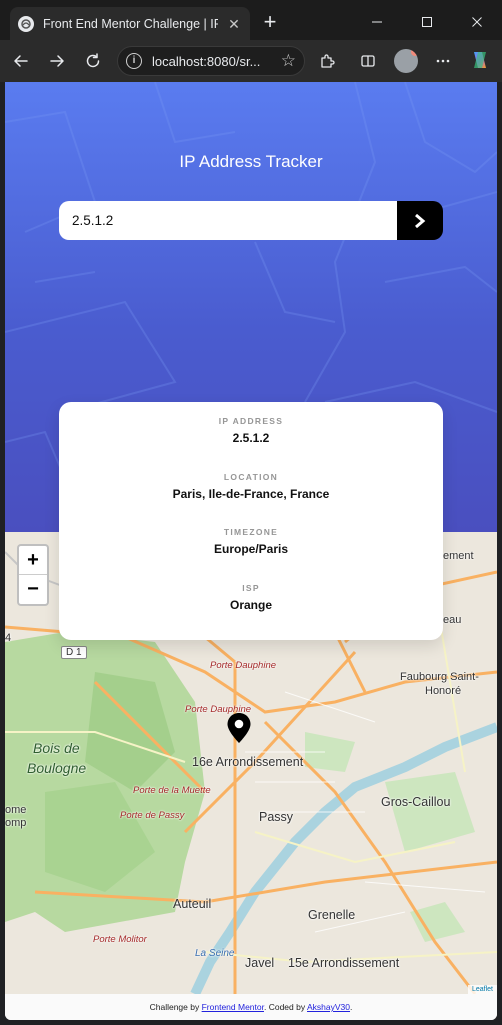 This screenshot has width=502, height=1025. I want to click on favicon-icon, so click(26, 24).